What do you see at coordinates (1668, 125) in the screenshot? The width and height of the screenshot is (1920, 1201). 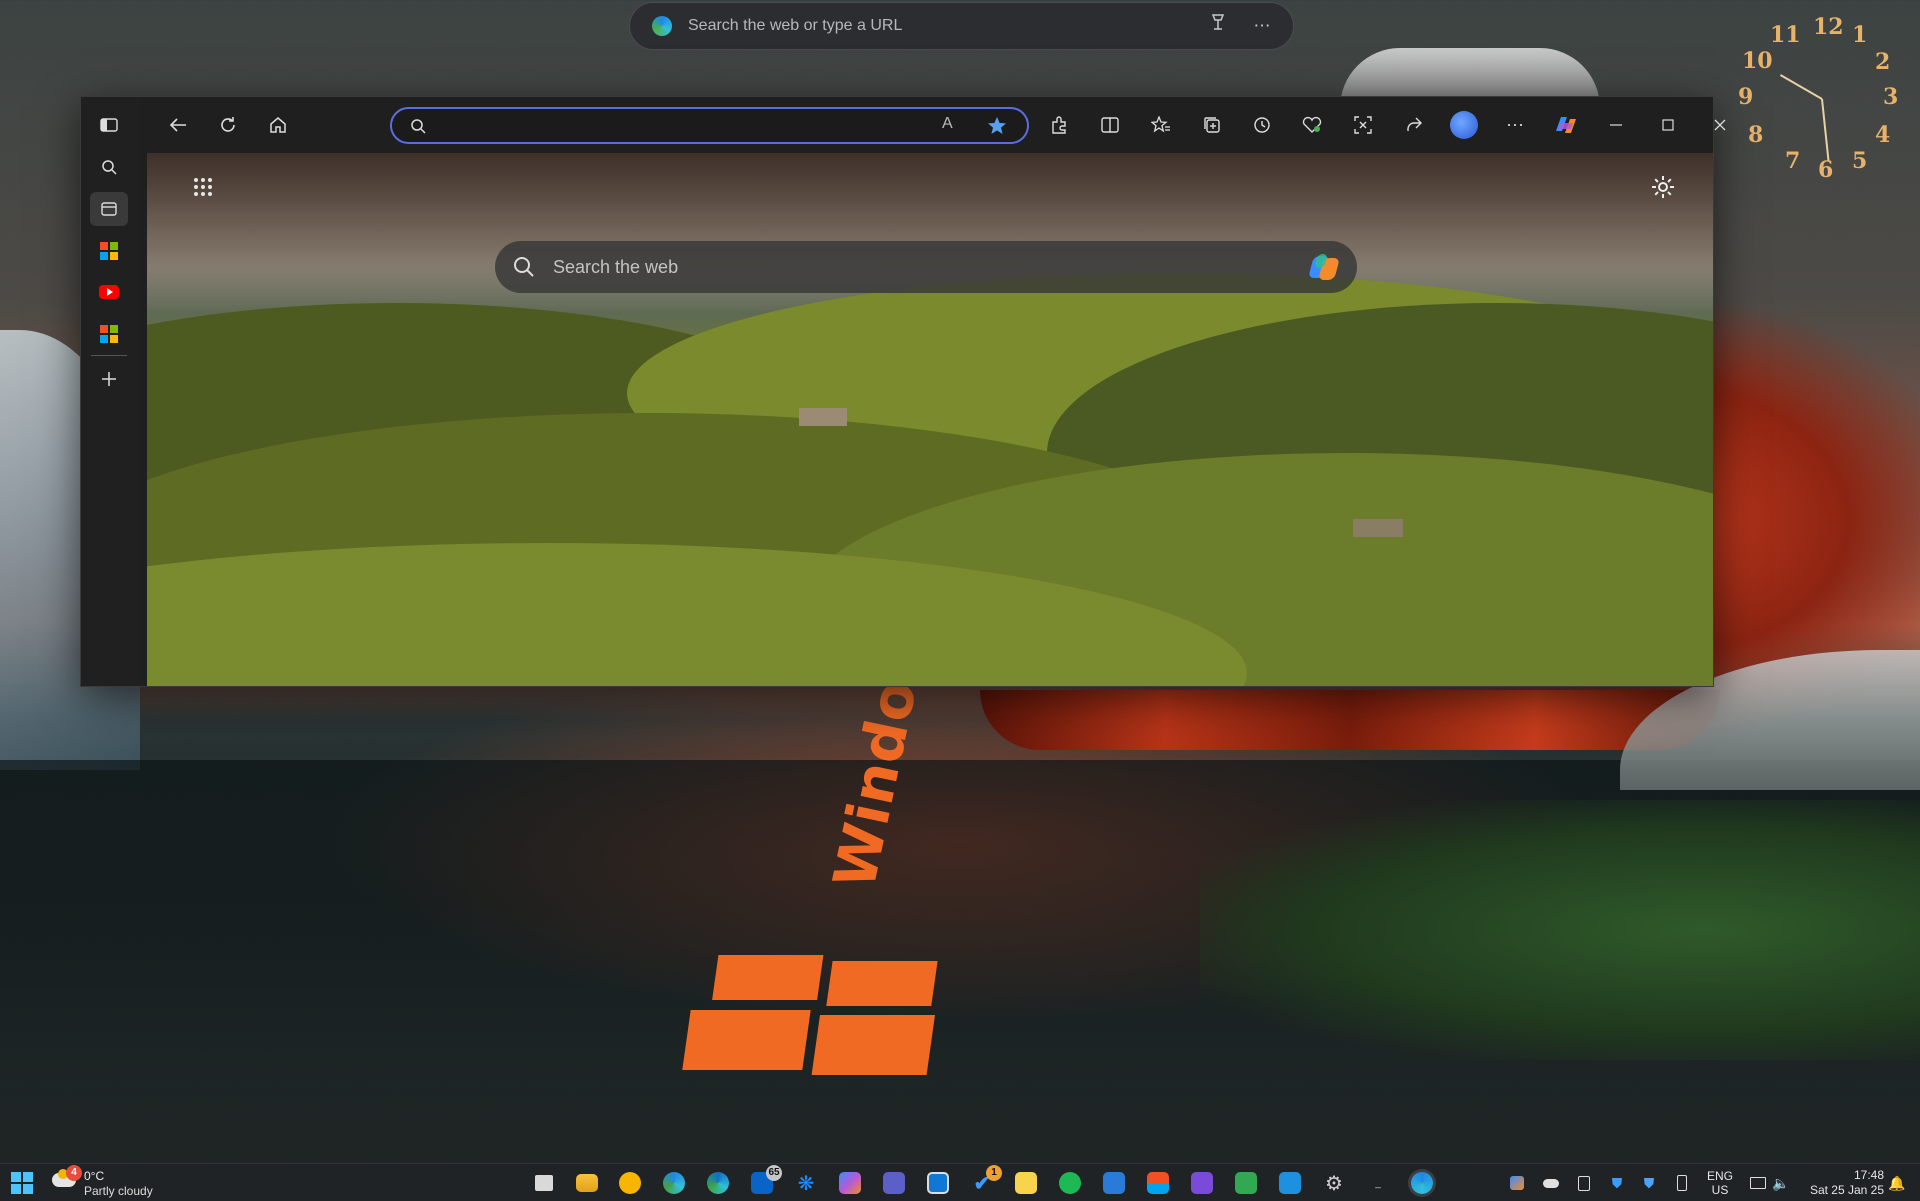 I see `maximize-icon` at bounding box center [1668, 125].